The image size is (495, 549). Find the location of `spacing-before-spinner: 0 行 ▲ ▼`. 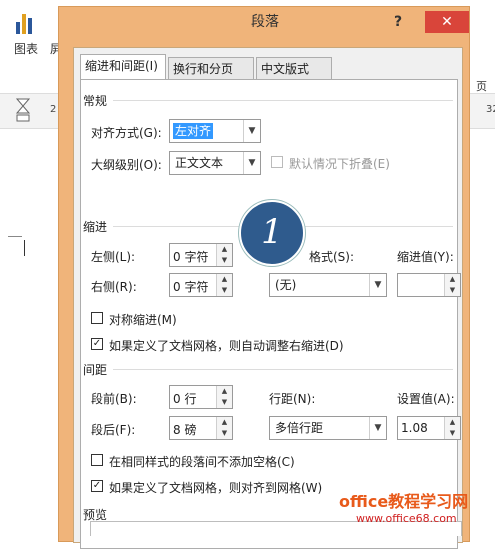

spacing-before-spinner: 0 行 ▲ ▼ is located at coordinates (201, 397).